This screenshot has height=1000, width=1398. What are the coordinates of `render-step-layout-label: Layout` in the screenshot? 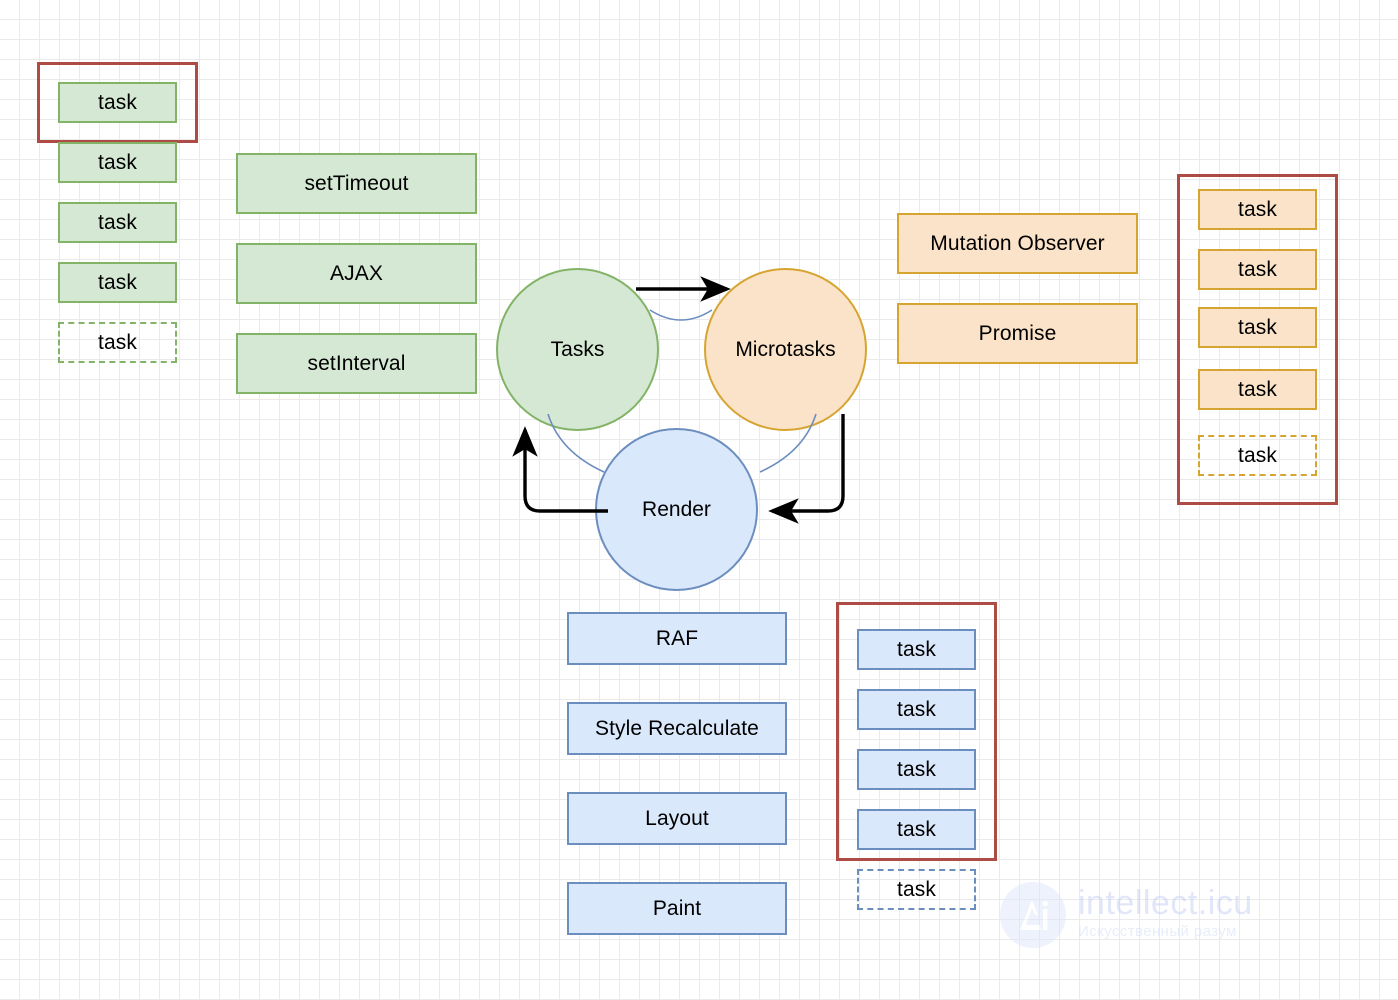 It's located at (677, 818).